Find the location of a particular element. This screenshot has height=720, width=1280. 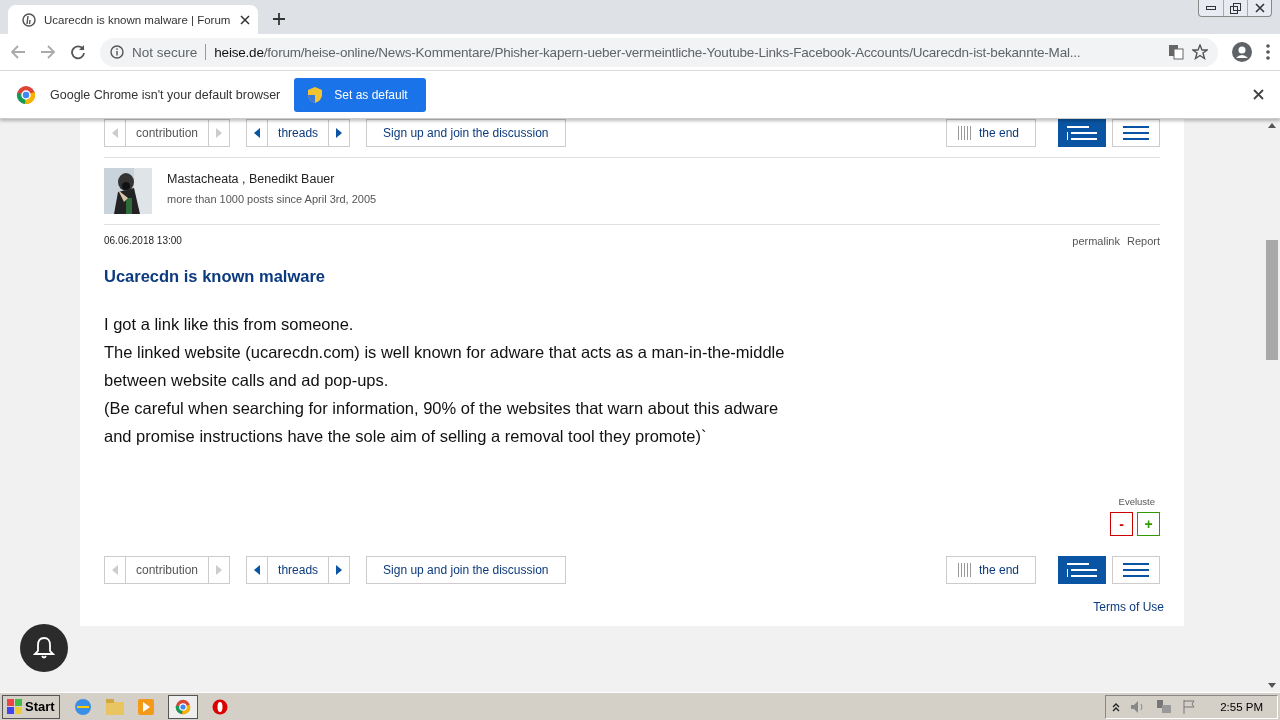

post-text: The linked website (ucarecdn.com) is well known for adware that acts as a man-in-the-middle is located at coordinates (445, 352).